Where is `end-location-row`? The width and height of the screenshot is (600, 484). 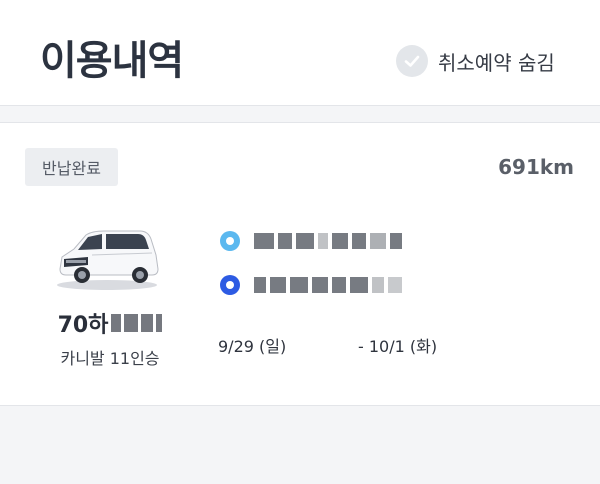 end-location-row is located at coordinates (311, 285).